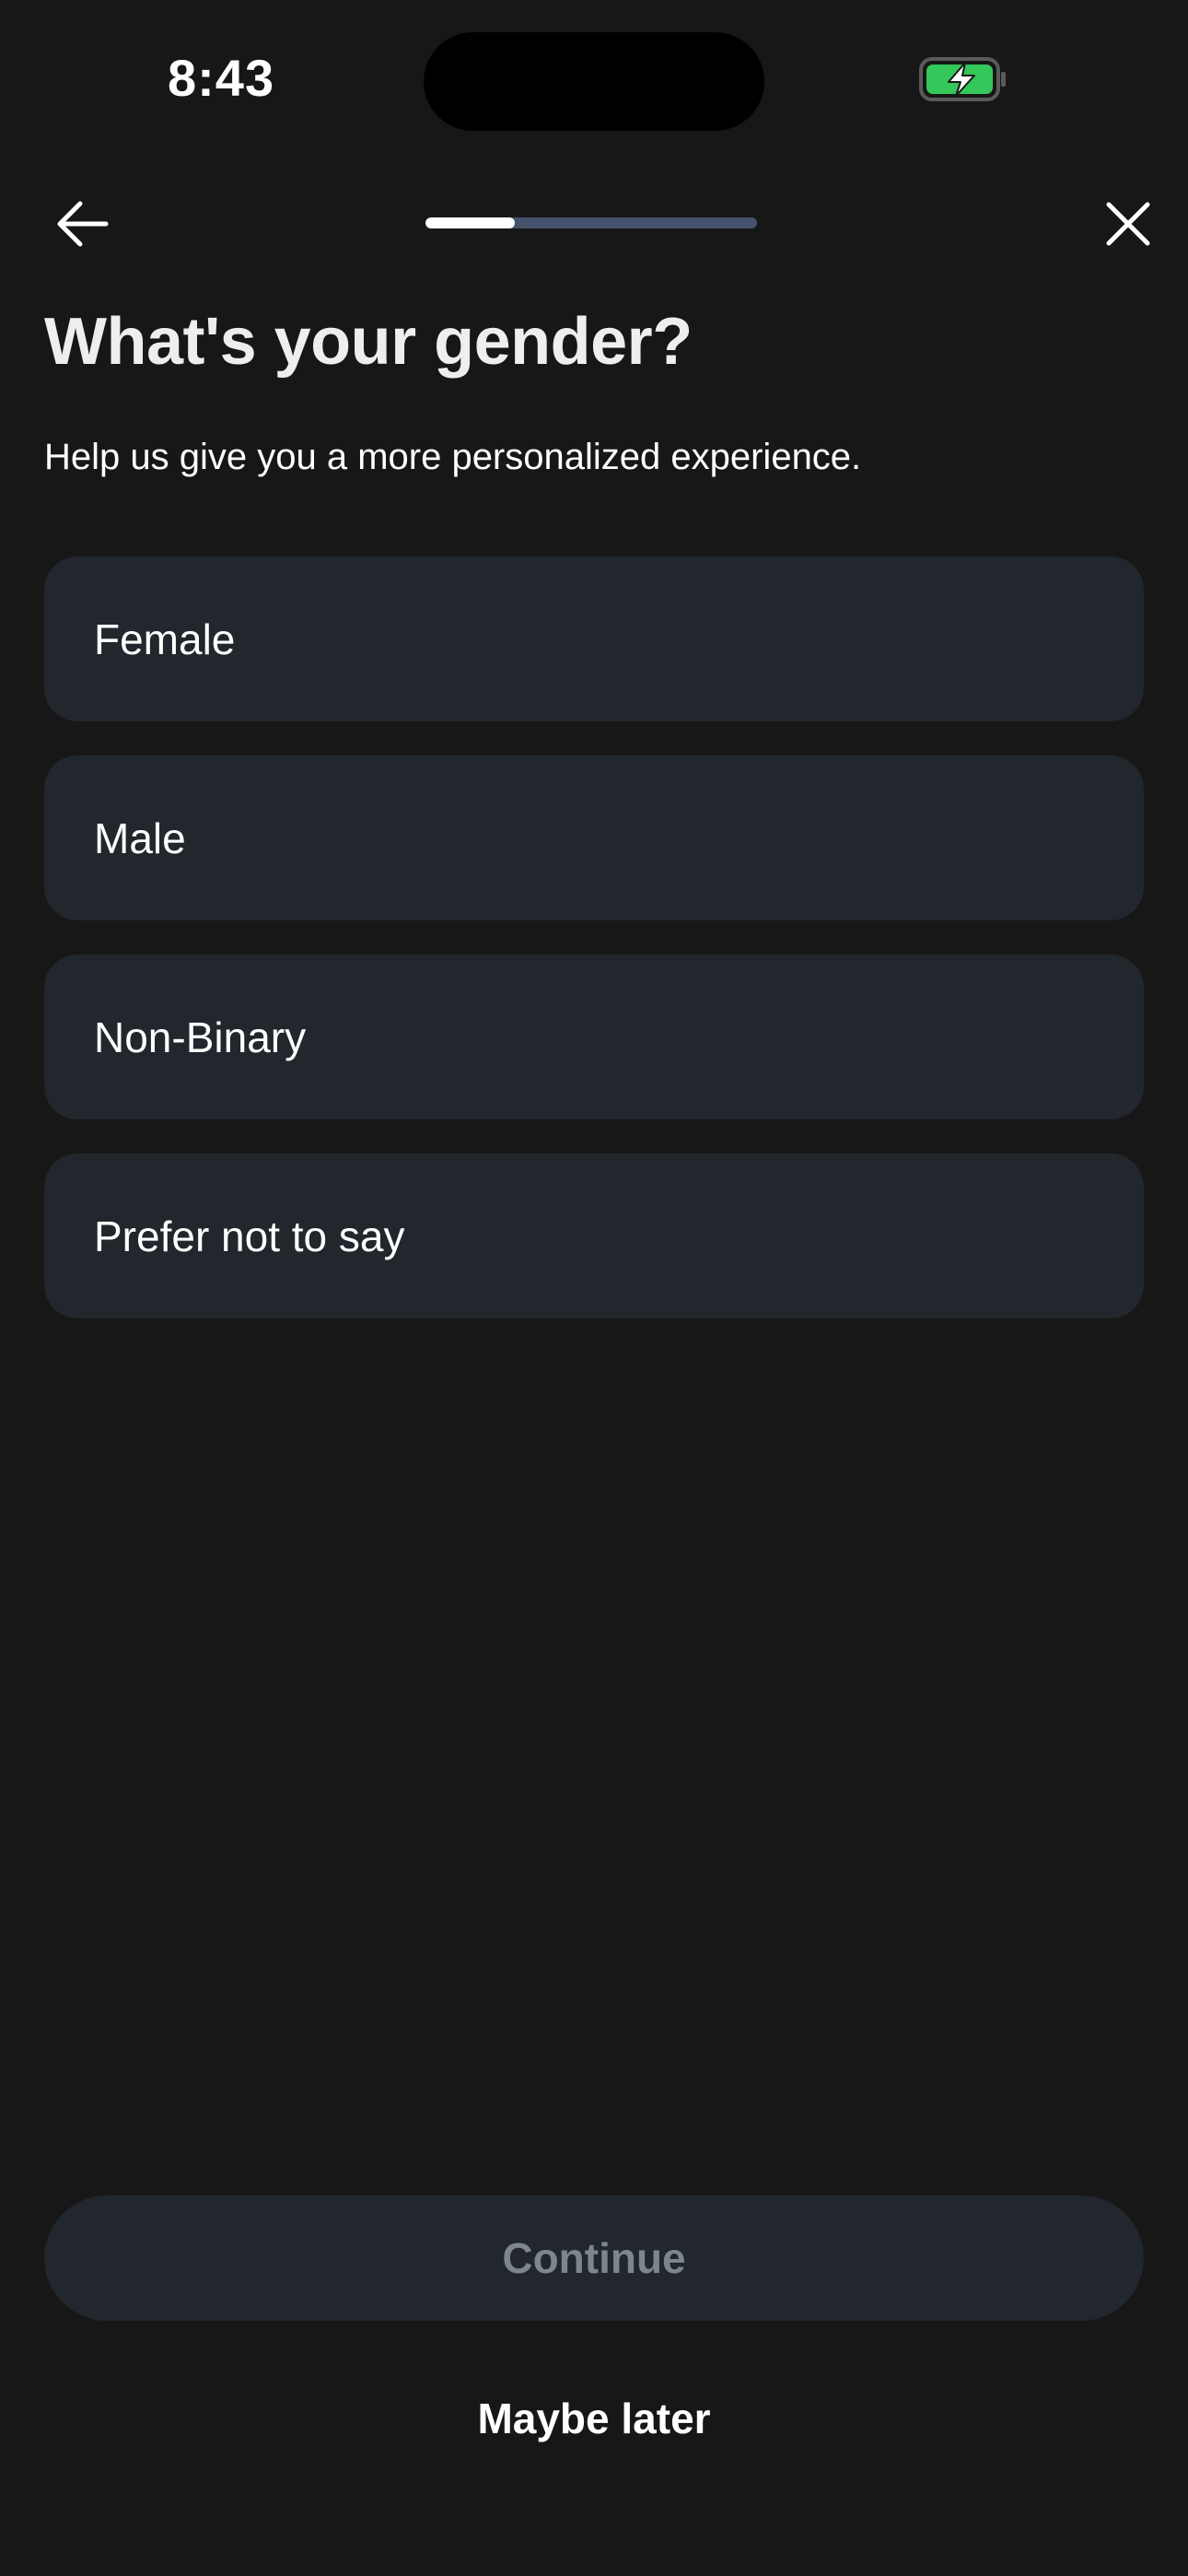 Image resolution: width=1188 pixels, height=2576 pixels. What do you see at coordinates (594, 81) in the screenshot?
I see `dynamic-island` at bounding box center [594, 81].